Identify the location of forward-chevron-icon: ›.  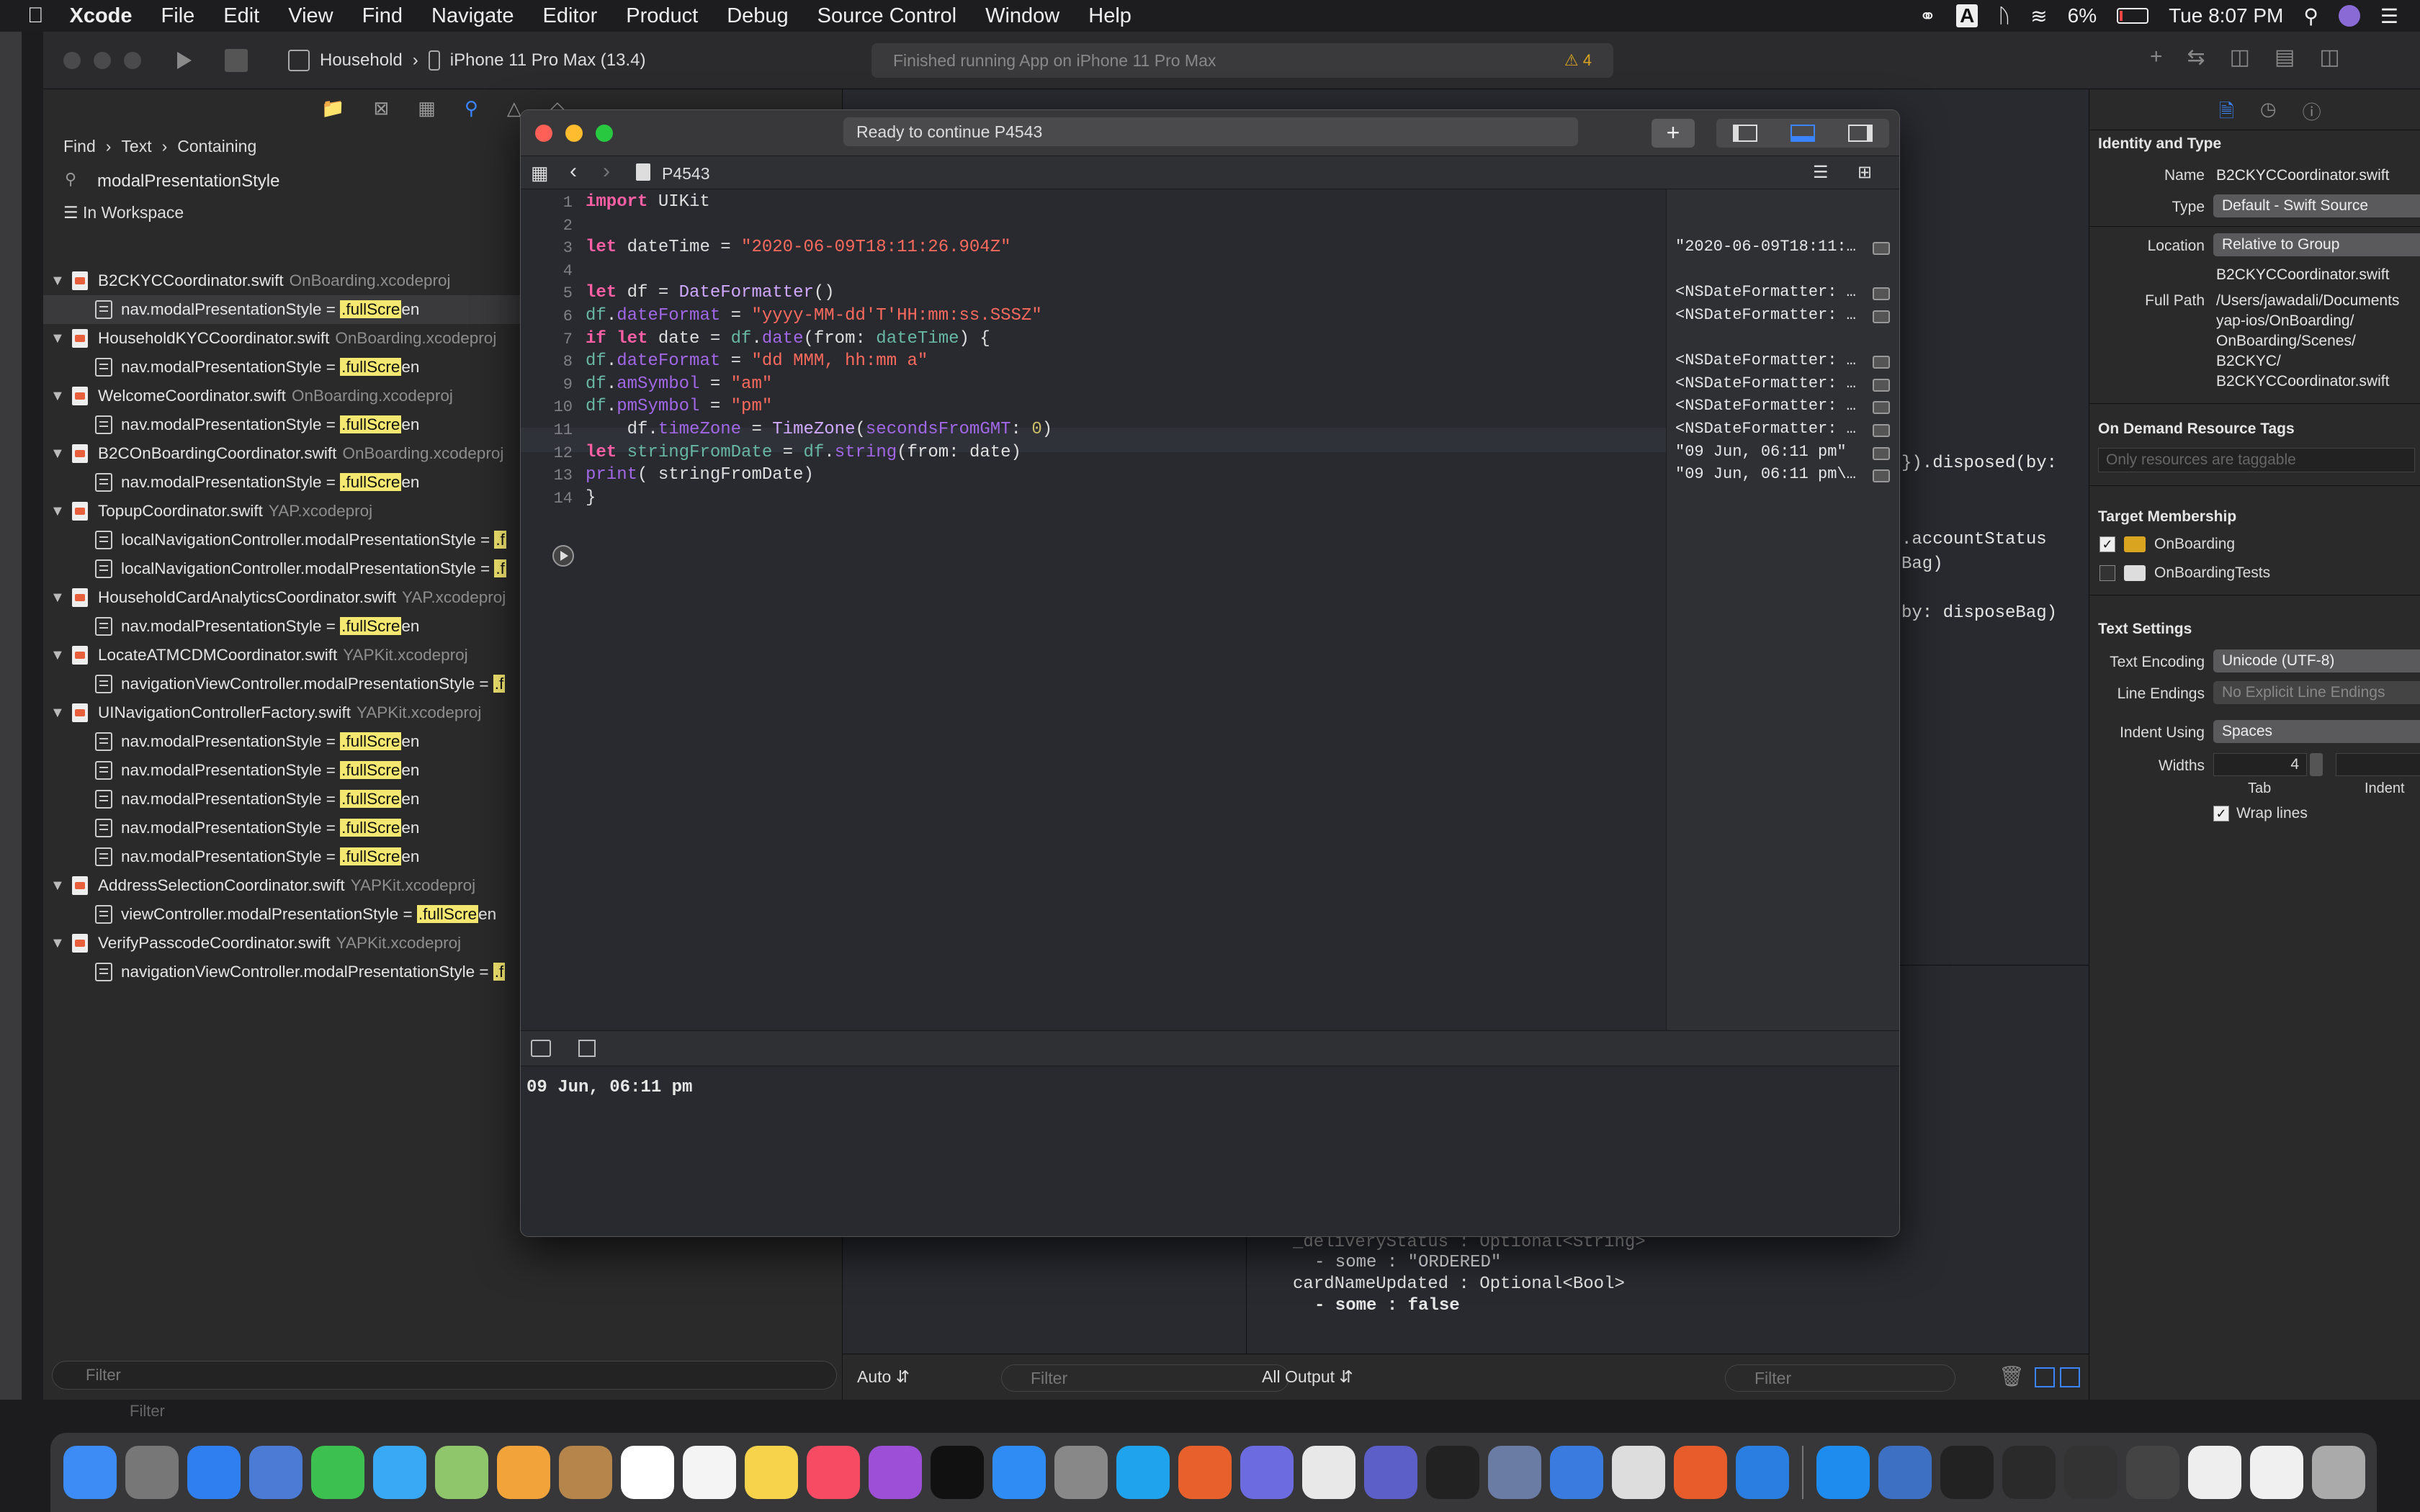
(606, 171).